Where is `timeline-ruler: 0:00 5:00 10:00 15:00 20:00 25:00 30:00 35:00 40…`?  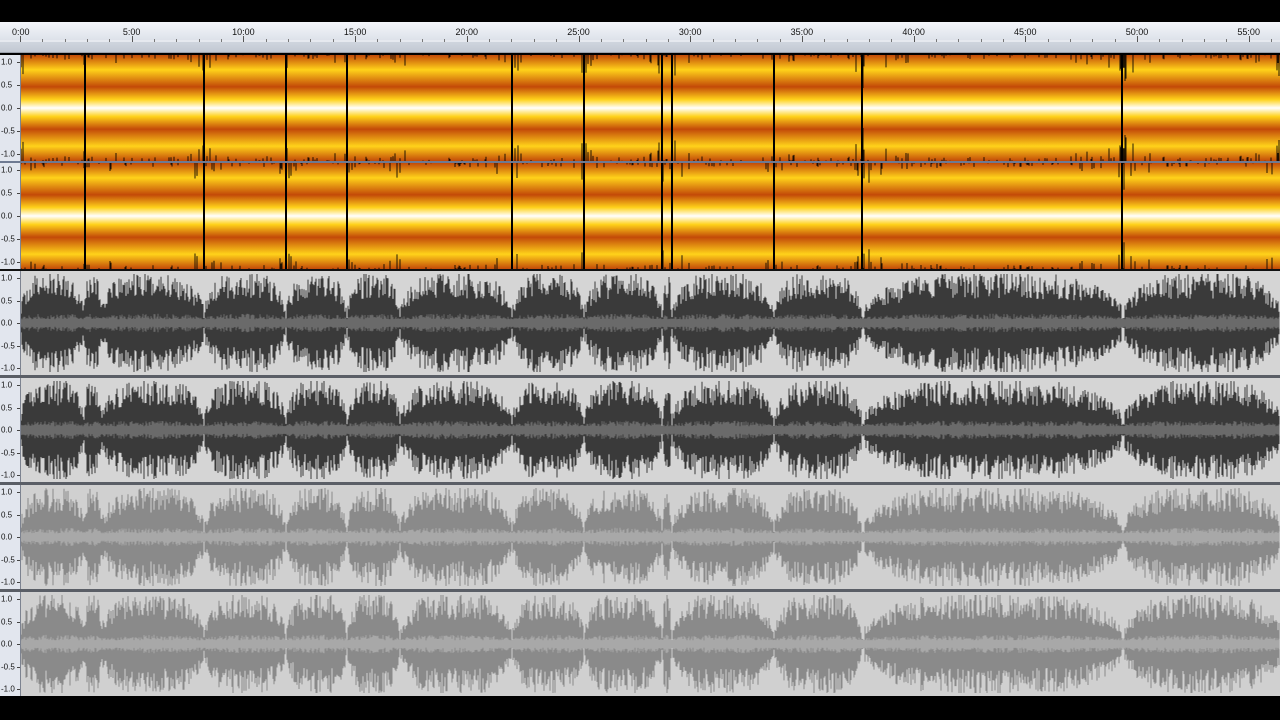
timeline-ruler: 0:00 5:00 10:00 15:00 20:00 25:00 30:00 35:00 40… is located at coordinates (640, 37).